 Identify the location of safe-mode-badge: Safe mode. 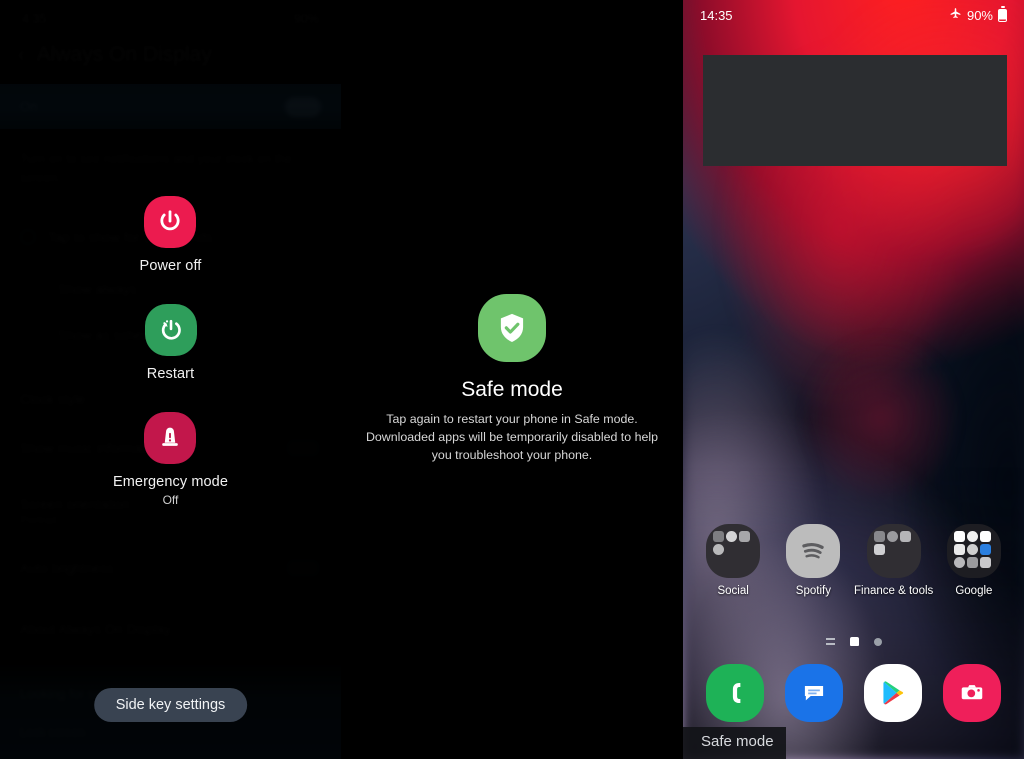
(734, 743).